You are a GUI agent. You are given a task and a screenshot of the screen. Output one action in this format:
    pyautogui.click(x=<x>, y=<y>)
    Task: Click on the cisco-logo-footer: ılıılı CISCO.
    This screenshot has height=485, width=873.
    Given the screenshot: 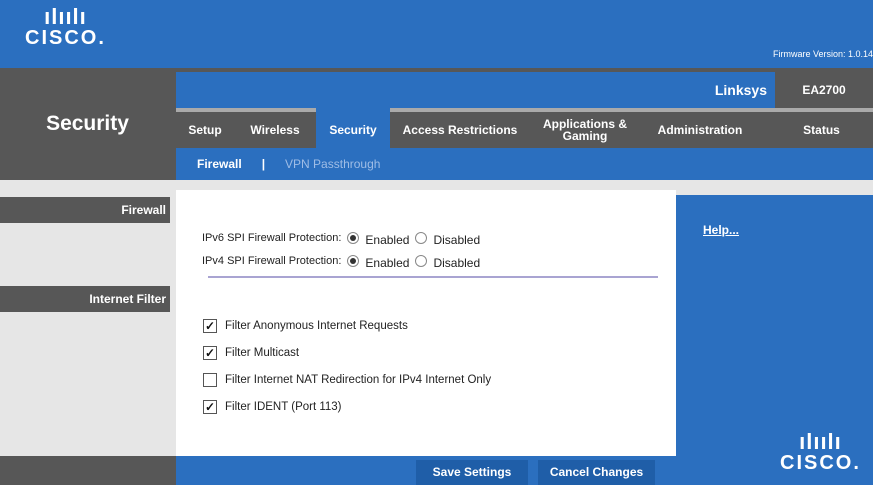 What is the action you would take?
    pyautogui.click(x=820, y=451)
    